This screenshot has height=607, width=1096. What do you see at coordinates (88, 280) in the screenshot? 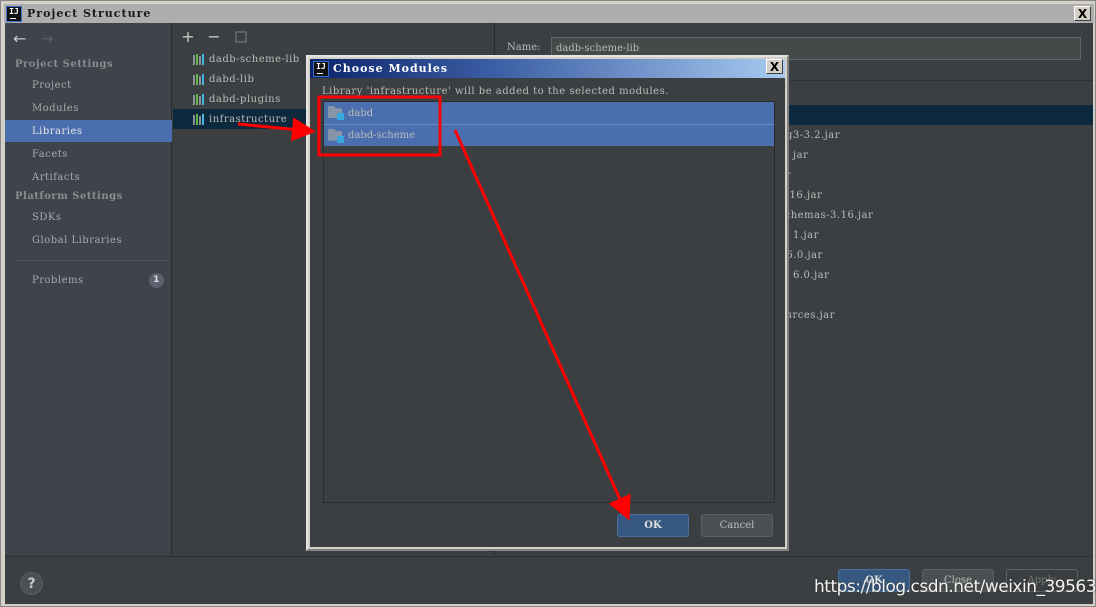
I see `sidebar-item-problems: Problems 1` at bounding box center [88, 280].